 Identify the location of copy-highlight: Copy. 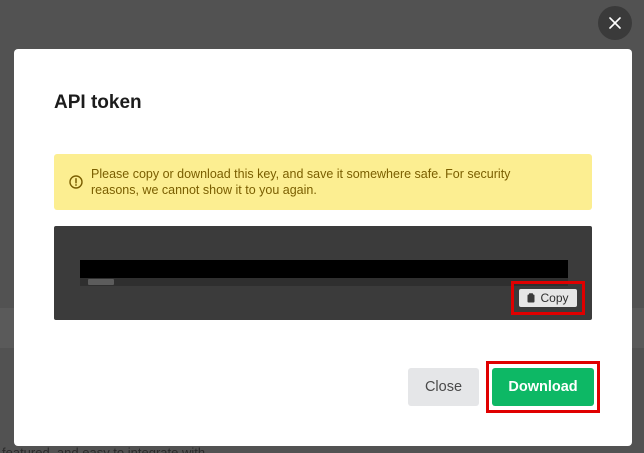
(548, 298).